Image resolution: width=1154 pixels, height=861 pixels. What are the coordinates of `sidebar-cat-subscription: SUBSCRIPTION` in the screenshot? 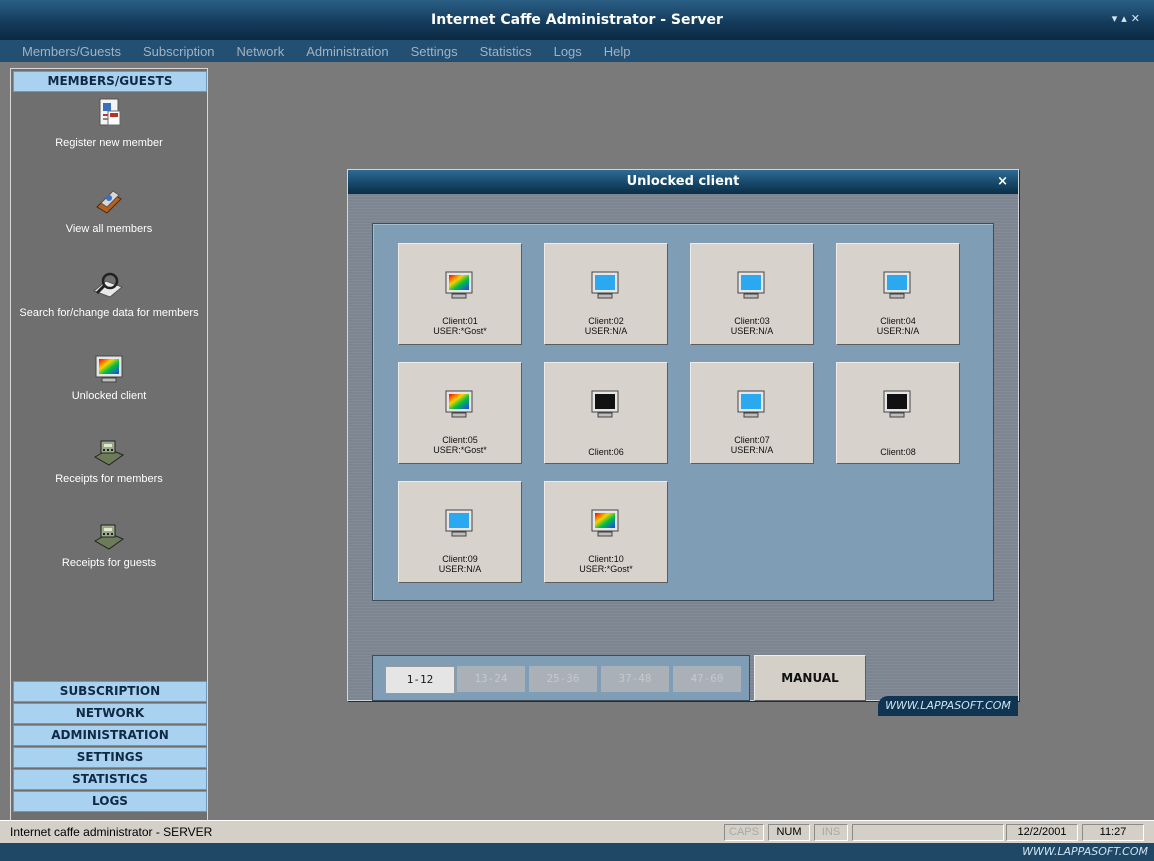 It's located at (110, 691).